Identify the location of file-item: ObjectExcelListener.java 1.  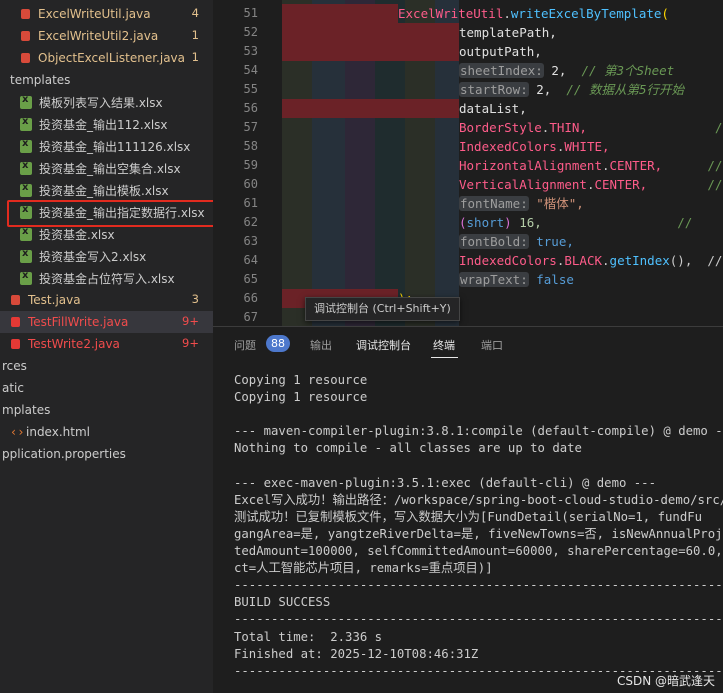
(106, 58).